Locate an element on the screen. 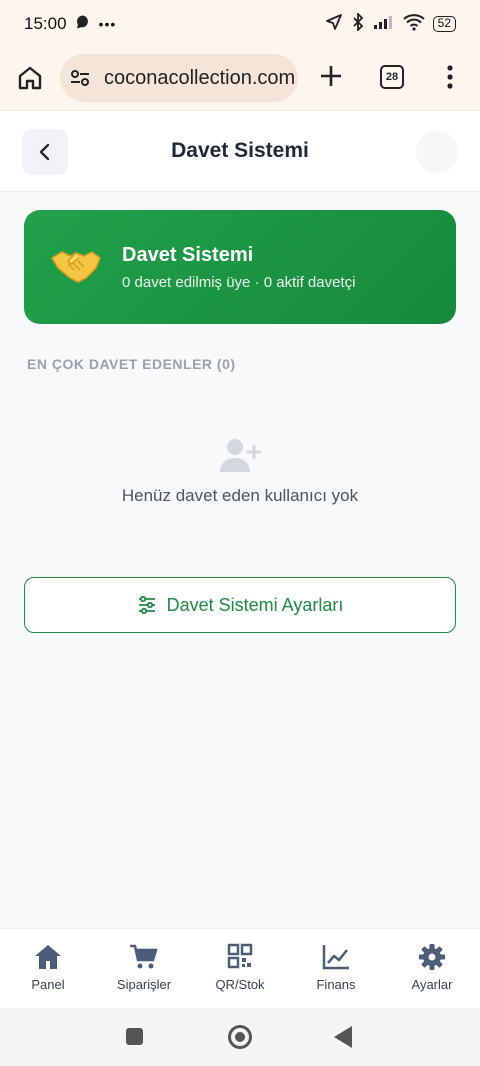 This screenshot has height=1066, width=480. nav-item-panel: Panel is located at coordinates (48, 968).